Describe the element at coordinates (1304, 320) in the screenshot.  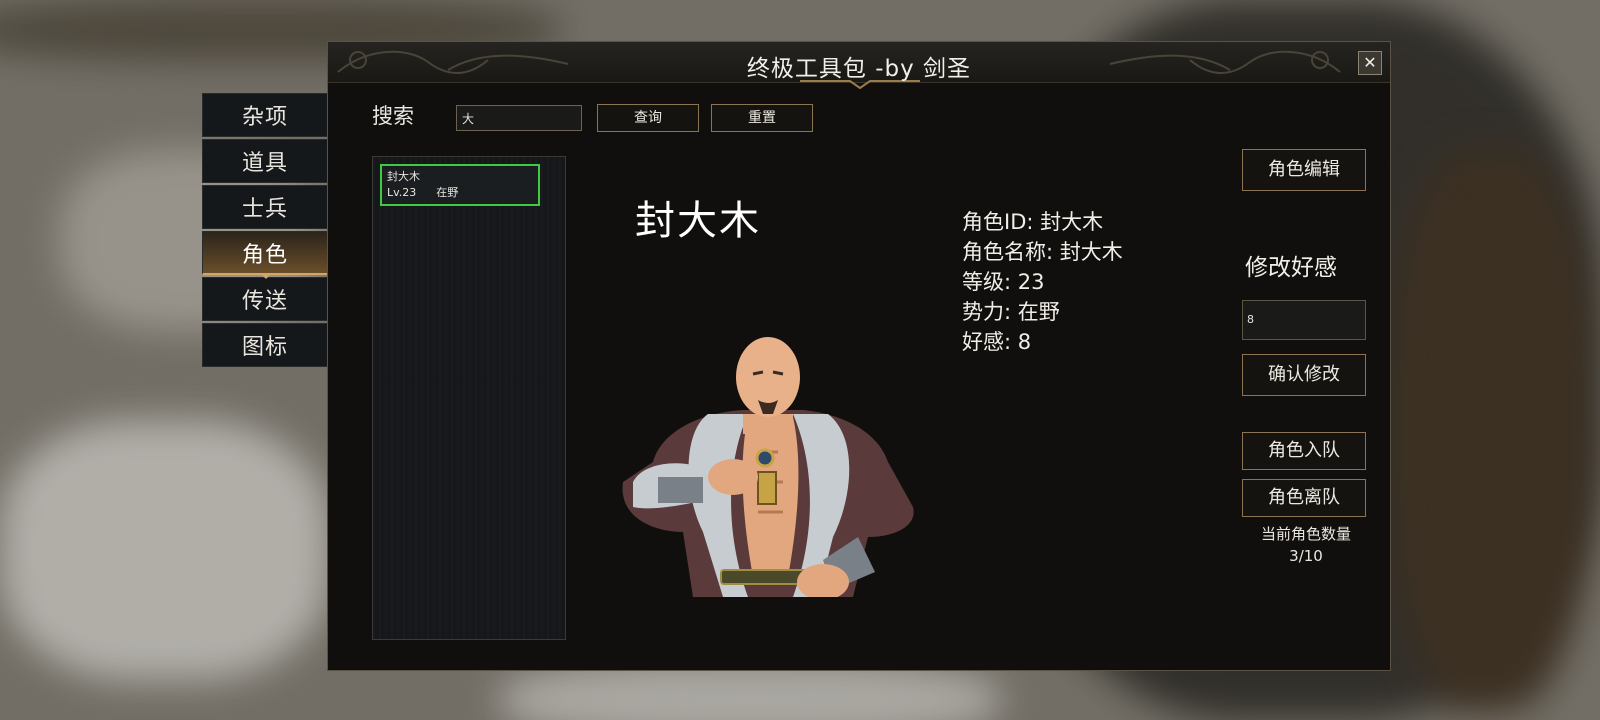
I see `affinity-input: 8` at that location.